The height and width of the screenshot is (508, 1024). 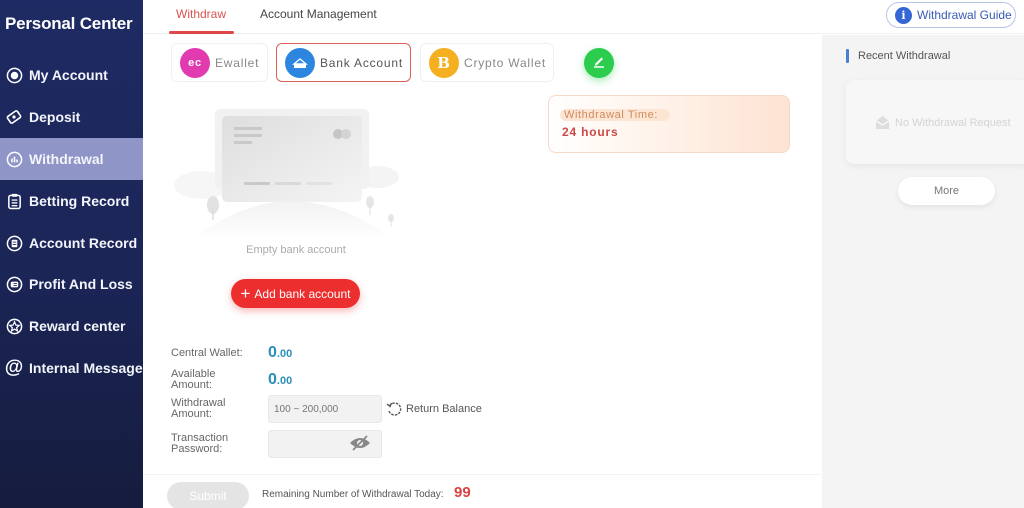 I want to click on add-bank-account-button: + Add bank account, so click(x=295, y=293).